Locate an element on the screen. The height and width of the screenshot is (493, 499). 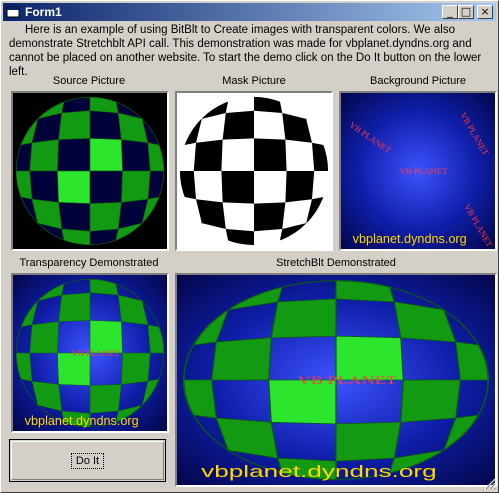
brand-text-stretched: VB PLANET is located at coordinates (348, 380).